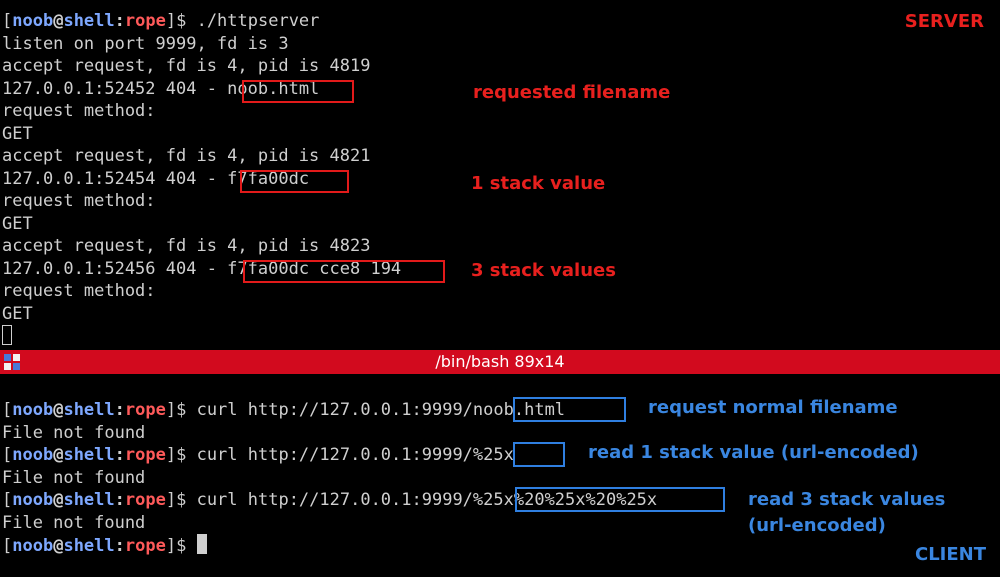 The width and height of the screenshot is (1000, 577). What do you see at coordinates (817, 525) in the screenshot?
I see `annotation-url-encoded: (url-encoded)` at bounding box center [817, 525].